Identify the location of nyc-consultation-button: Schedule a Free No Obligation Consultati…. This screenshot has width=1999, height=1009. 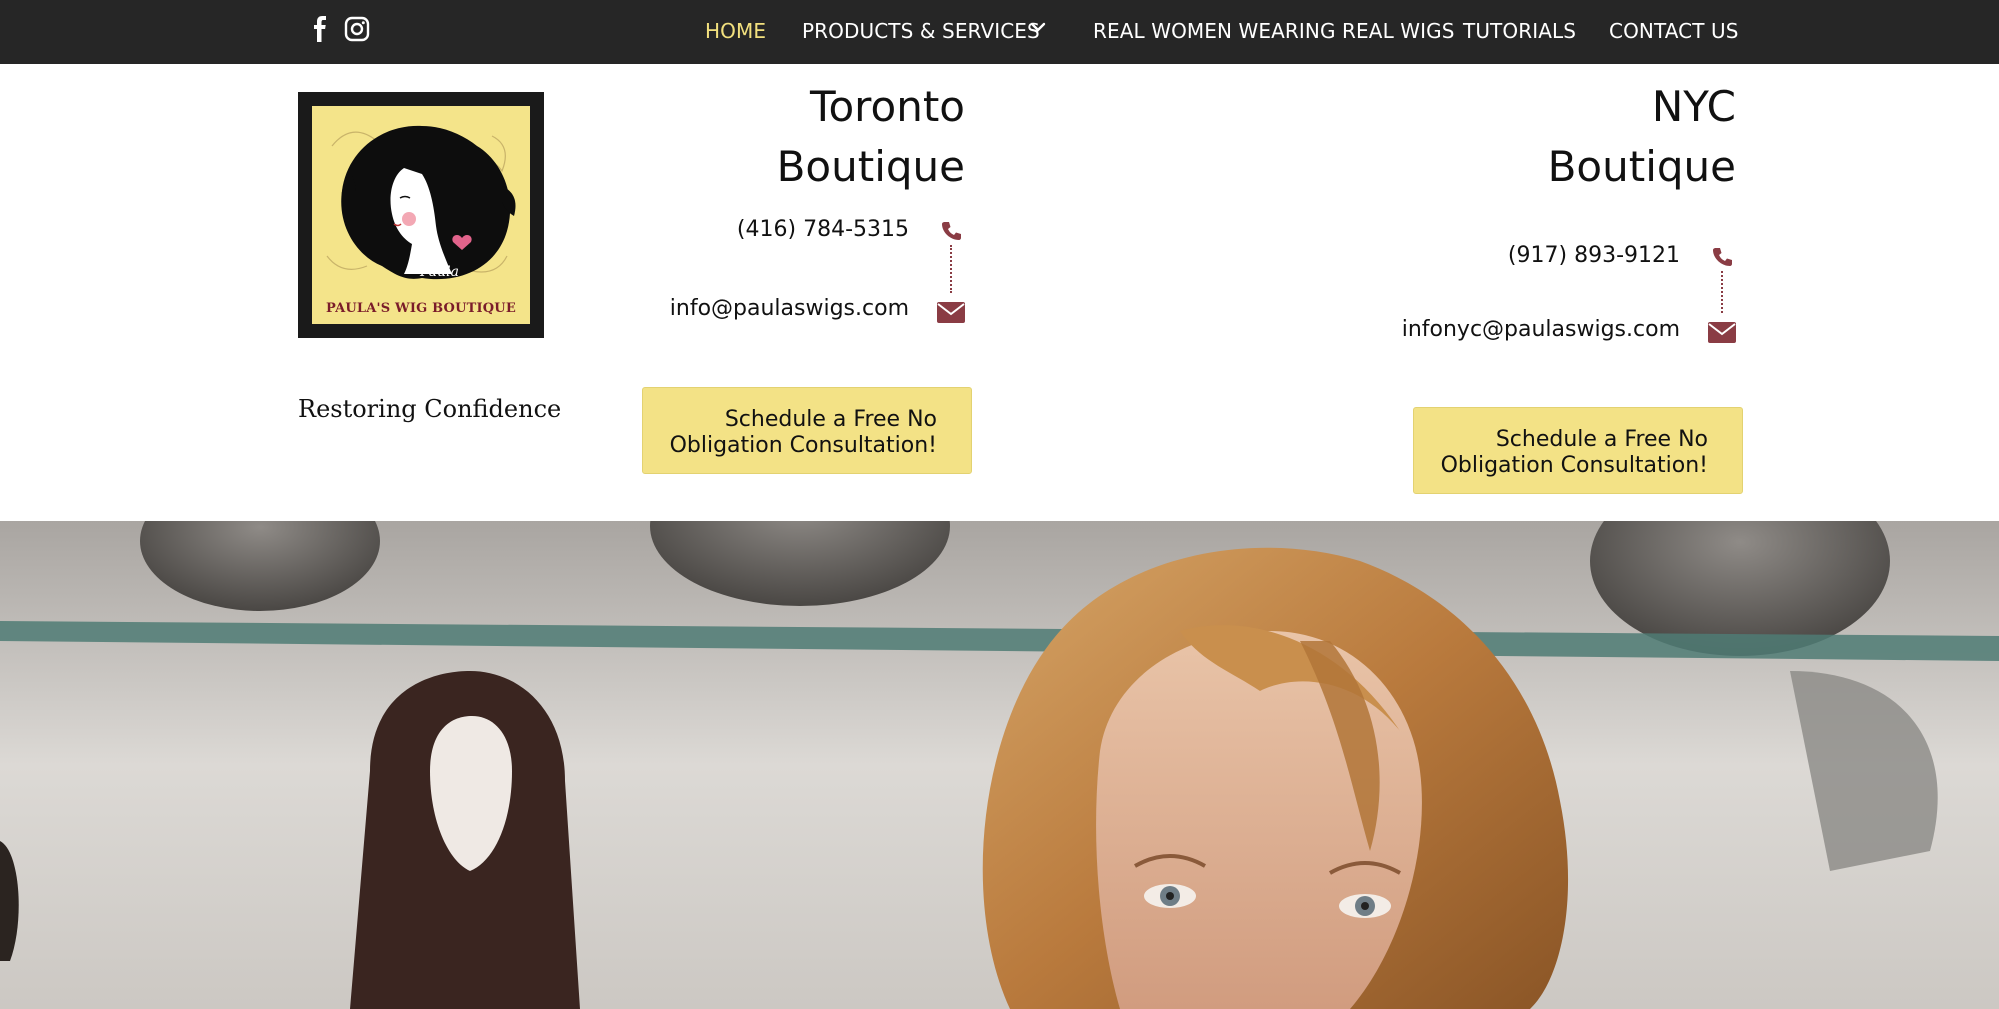
(1578, 450).